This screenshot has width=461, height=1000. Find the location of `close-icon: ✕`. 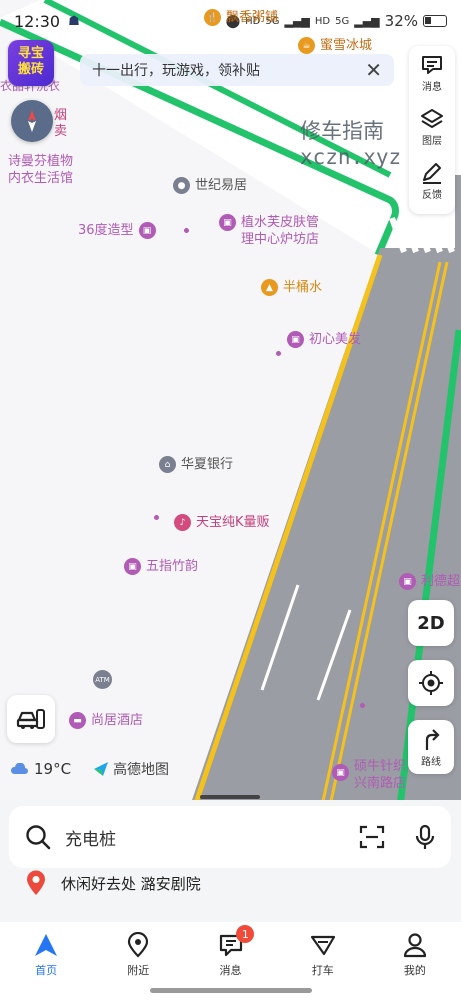

close-icon: ✕ is located at coordinates (373, 70).